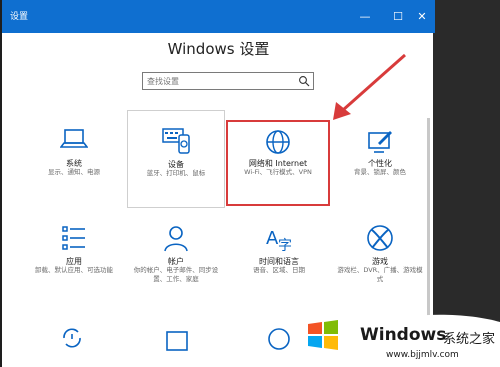  Describe the element at coordinates (422, 355) in the screenshot. I see `watermark-url: www.bjjmlv.com` at that location.